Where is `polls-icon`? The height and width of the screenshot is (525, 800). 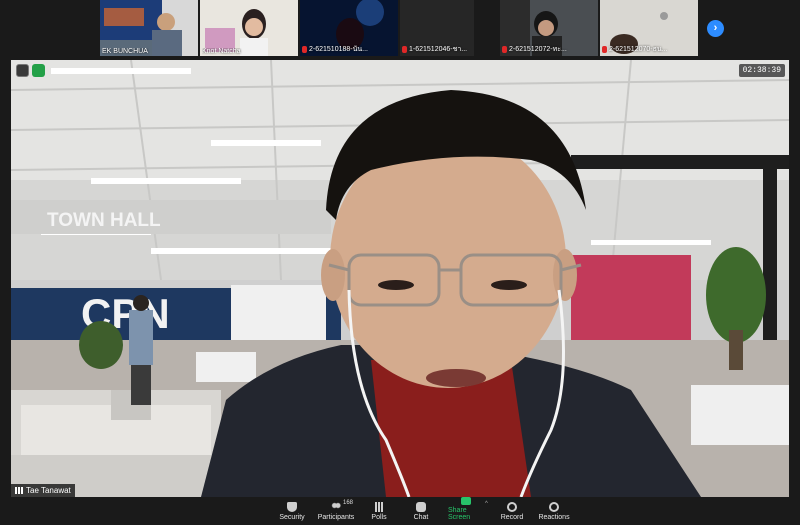
polls-icon is located at coordinates (379, 507).